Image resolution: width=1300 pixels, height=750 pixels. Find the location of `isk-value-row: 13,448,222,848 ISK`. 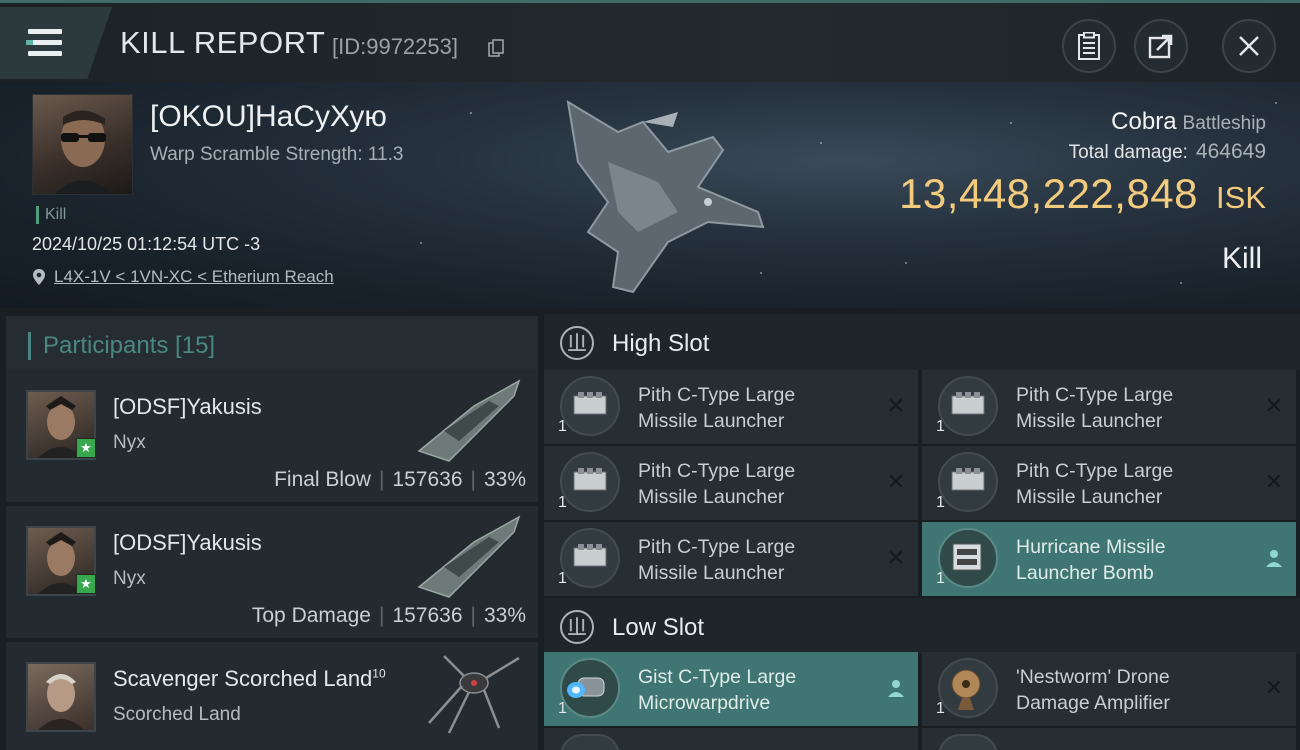

isk-value-row: 13,448,222,848 ISK is located at coordinates (1082, 194).